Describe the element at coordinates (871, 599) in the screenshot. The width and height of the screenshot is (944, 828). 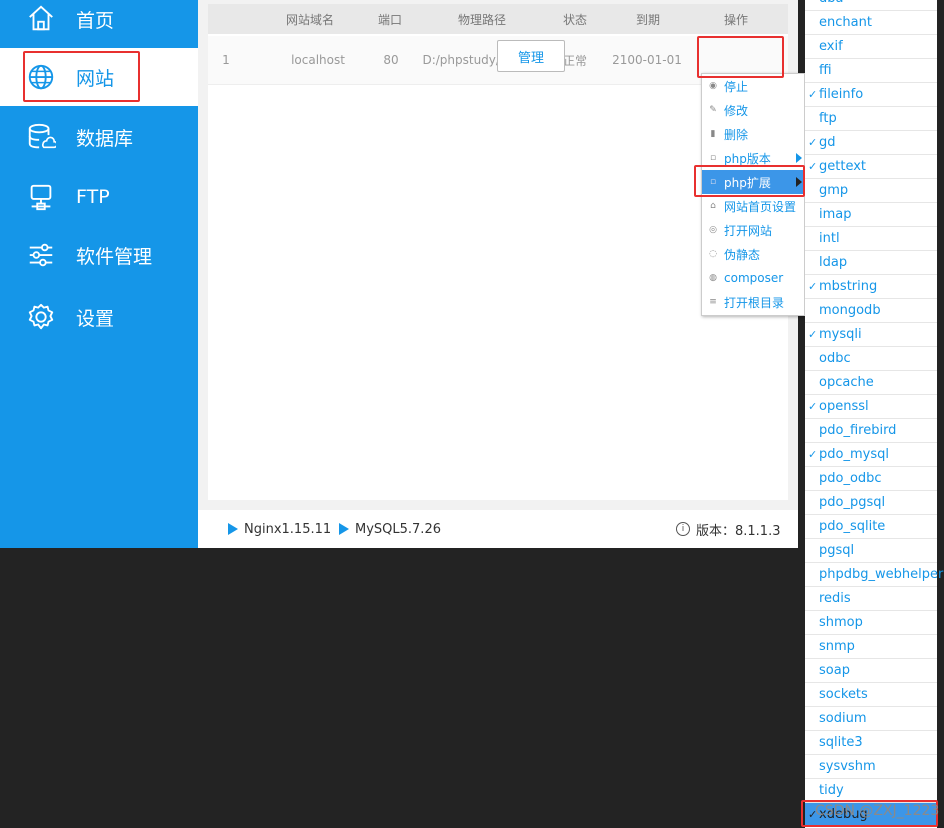
I see `extension-item: redis` at that location.